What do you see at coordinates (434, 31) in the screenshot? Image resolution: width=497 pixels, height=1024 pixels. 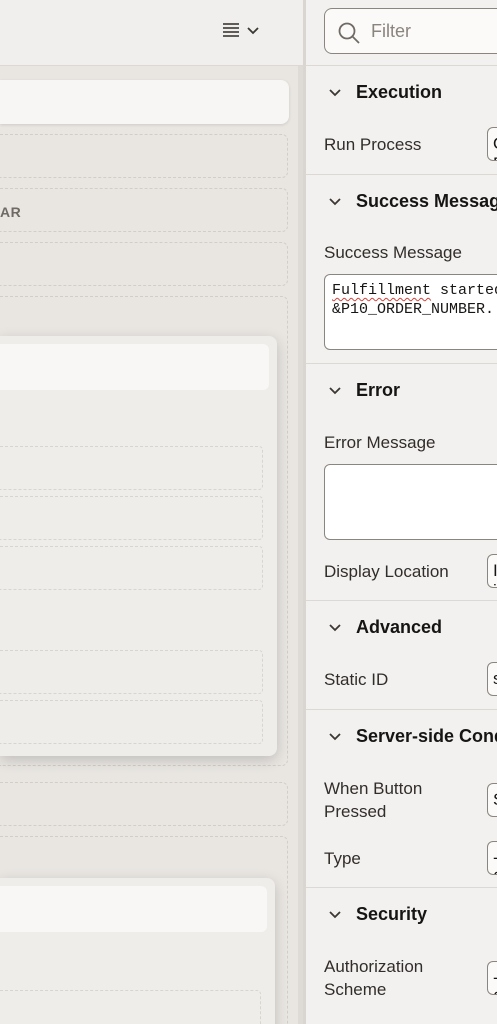 I see `filter-input` at bounding box center [434, 31].